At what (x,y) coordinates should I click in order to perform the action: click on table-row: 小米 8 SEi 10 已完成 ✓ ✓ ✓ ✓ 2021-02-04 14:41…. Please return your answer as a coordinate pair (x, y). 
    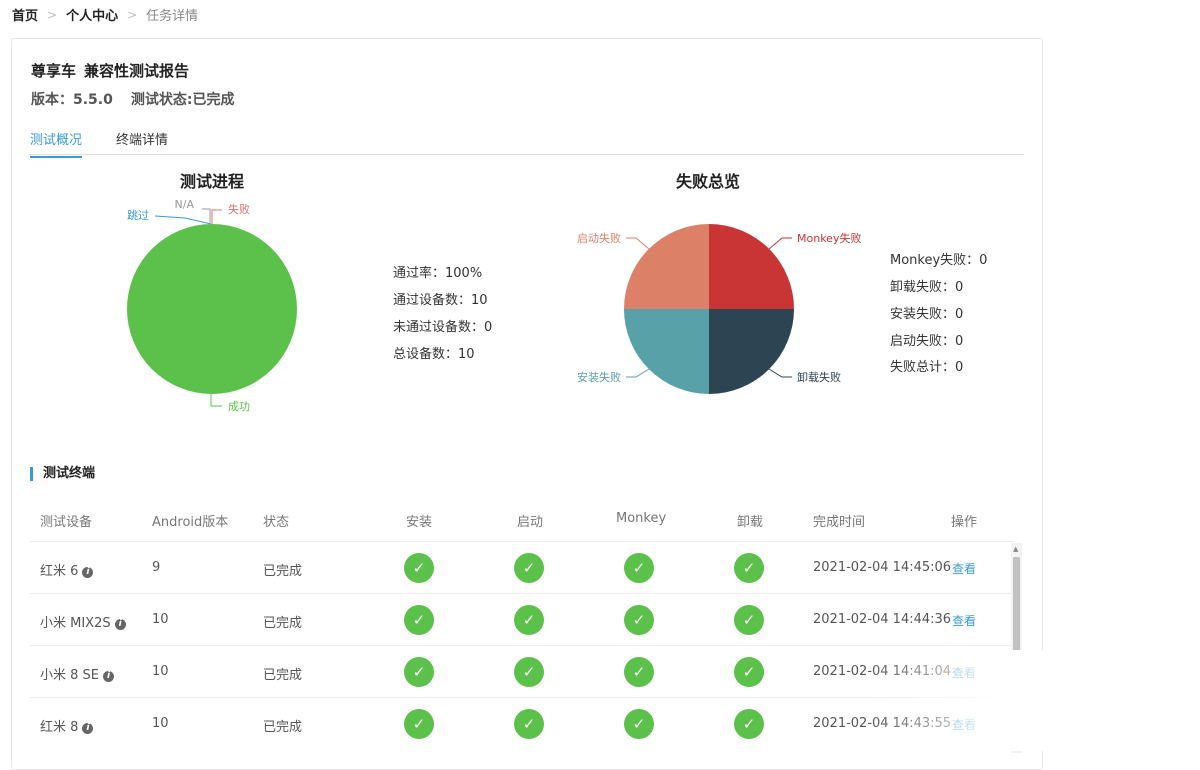
    Looking at the image, I should click on (522, 671).